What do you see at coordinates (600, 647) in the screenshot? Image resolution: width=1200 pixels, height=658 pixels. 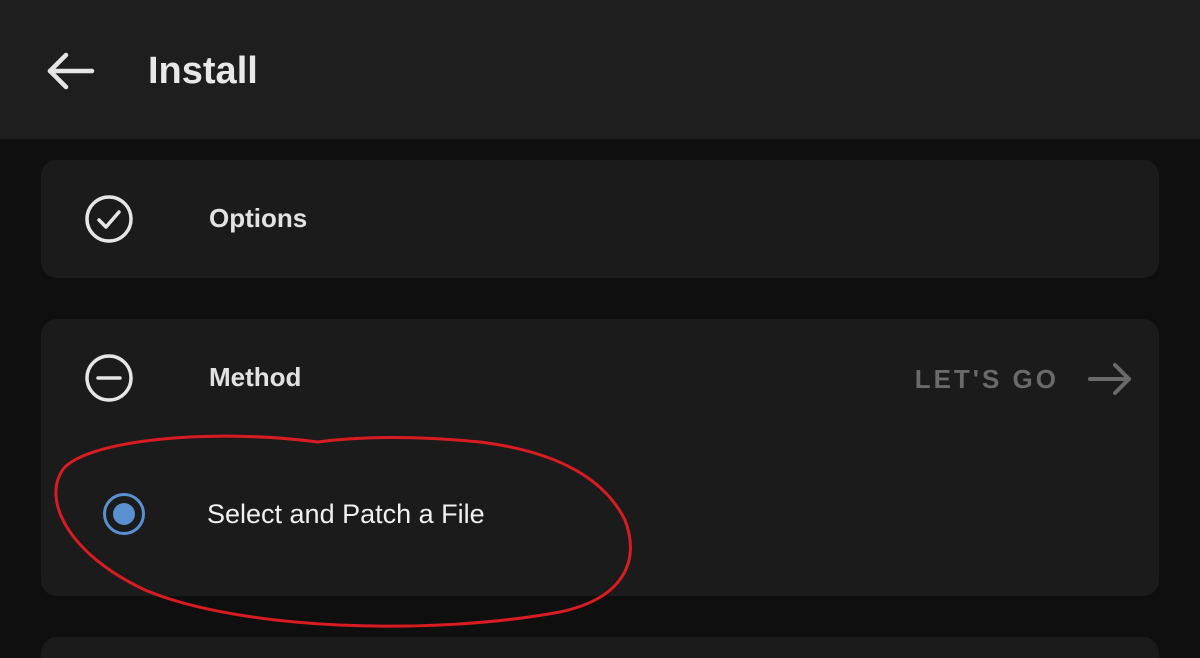 I see `next-card` at bounding box center [600, 647].